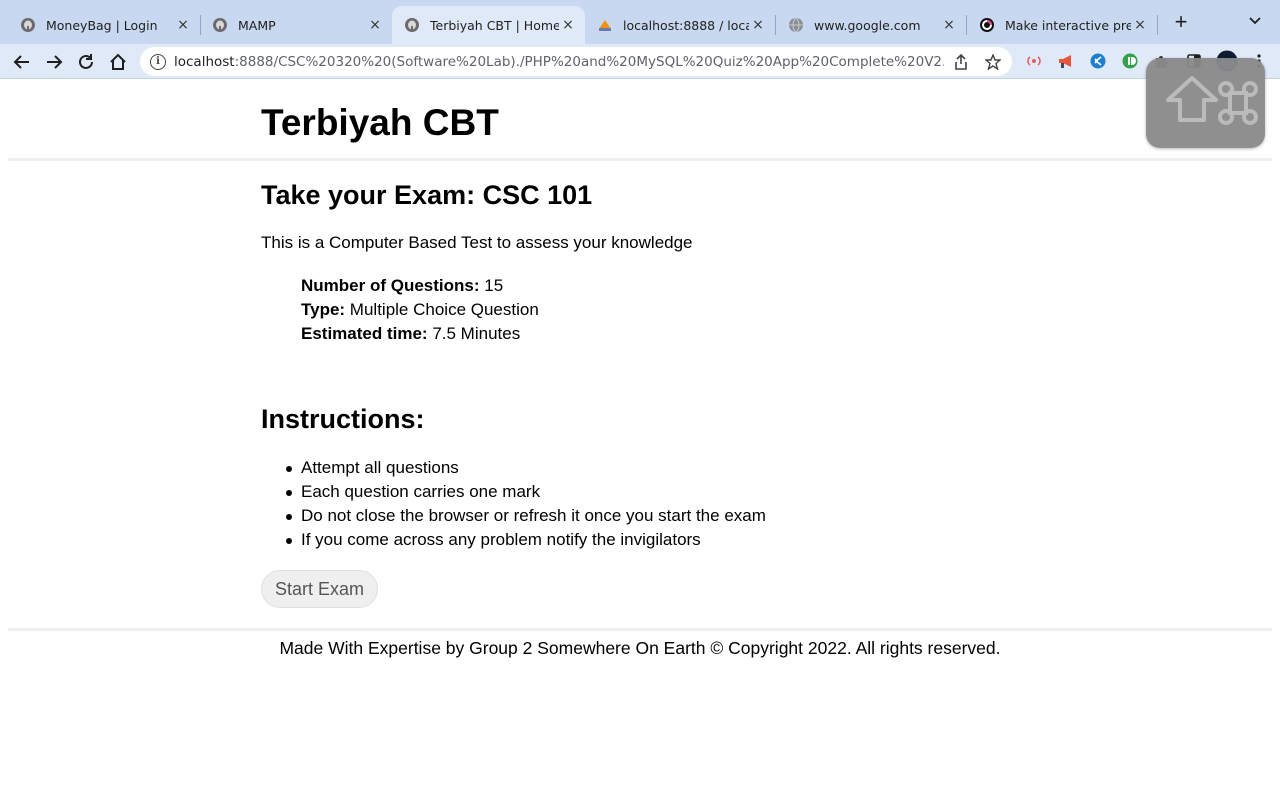 The image size is (1280, 800). I want to click on tab-title: localhost:8888 / localh, so click(686, 25).